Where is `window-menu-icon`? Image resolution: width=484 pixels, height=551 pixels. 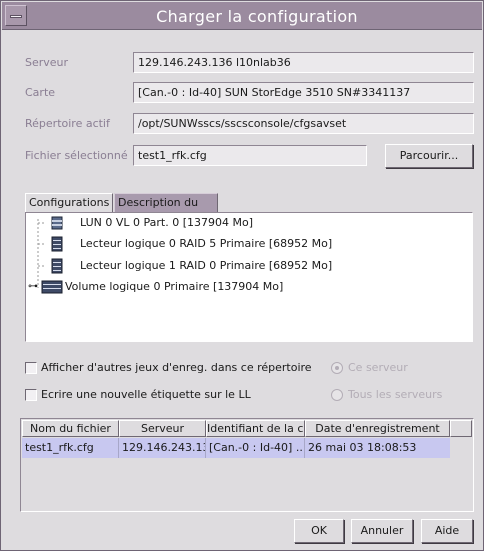 window-menu-icon is located at coordinates (16, 16).